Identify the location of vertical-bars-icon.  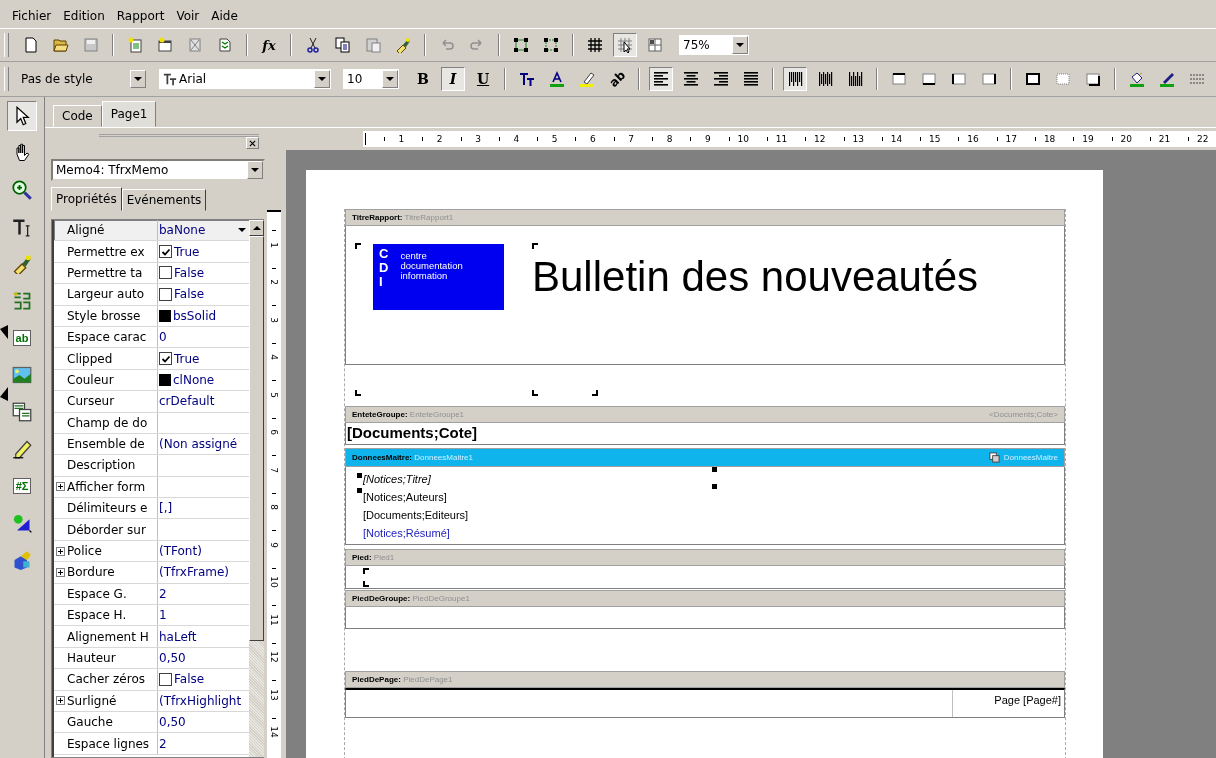
(795, 79).